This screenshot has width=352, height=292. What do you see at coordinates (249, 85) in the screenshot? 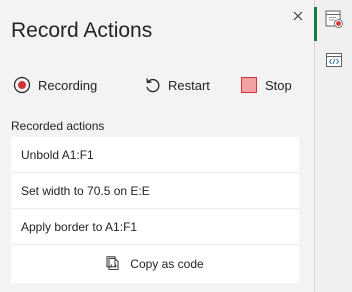
I see `stop-icon` at bounding box center [249, 85].